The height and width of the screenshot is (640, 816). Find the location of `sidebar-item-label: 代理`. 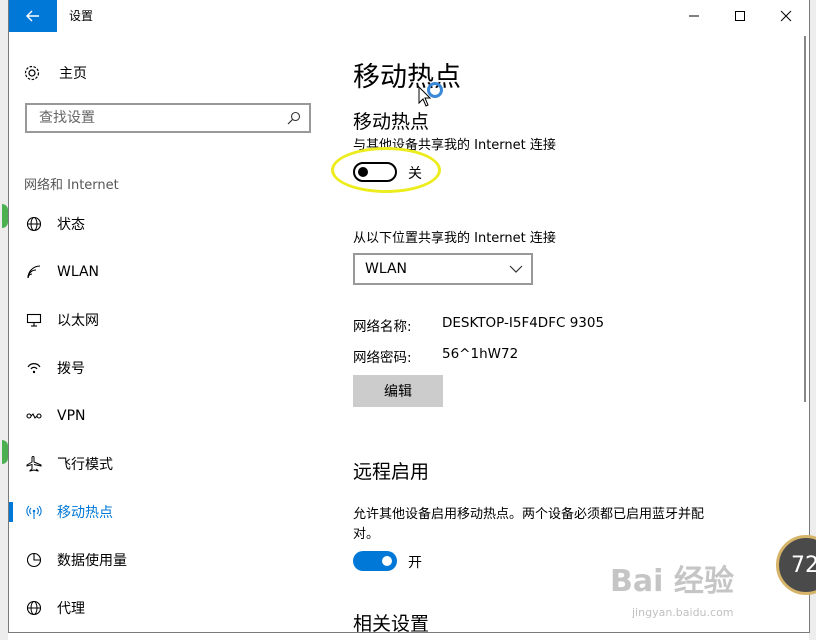

sidebar-item-label: 代理 is located at coordinates (71, 609).